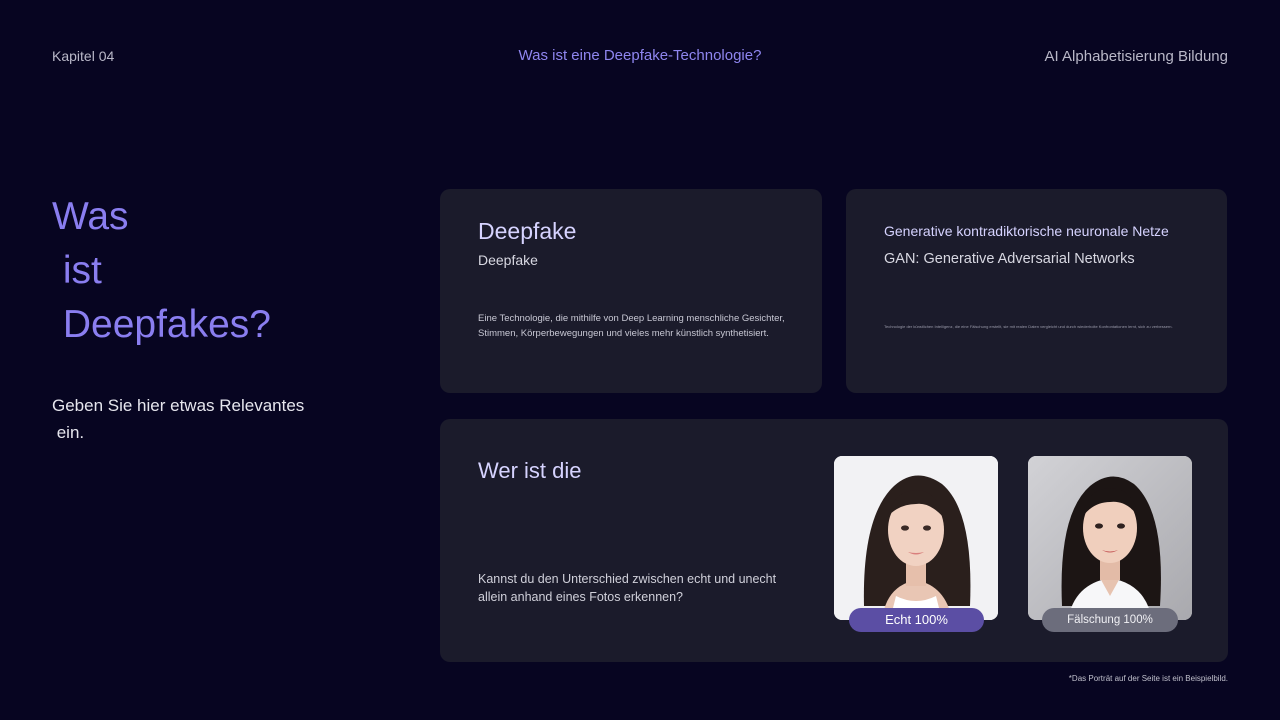 This screenshot has height=720, width=1280. What do you see at coordinates (916, 538) in the screenshot?
I see `real-portrait-image` at bounding box center [916, 538].